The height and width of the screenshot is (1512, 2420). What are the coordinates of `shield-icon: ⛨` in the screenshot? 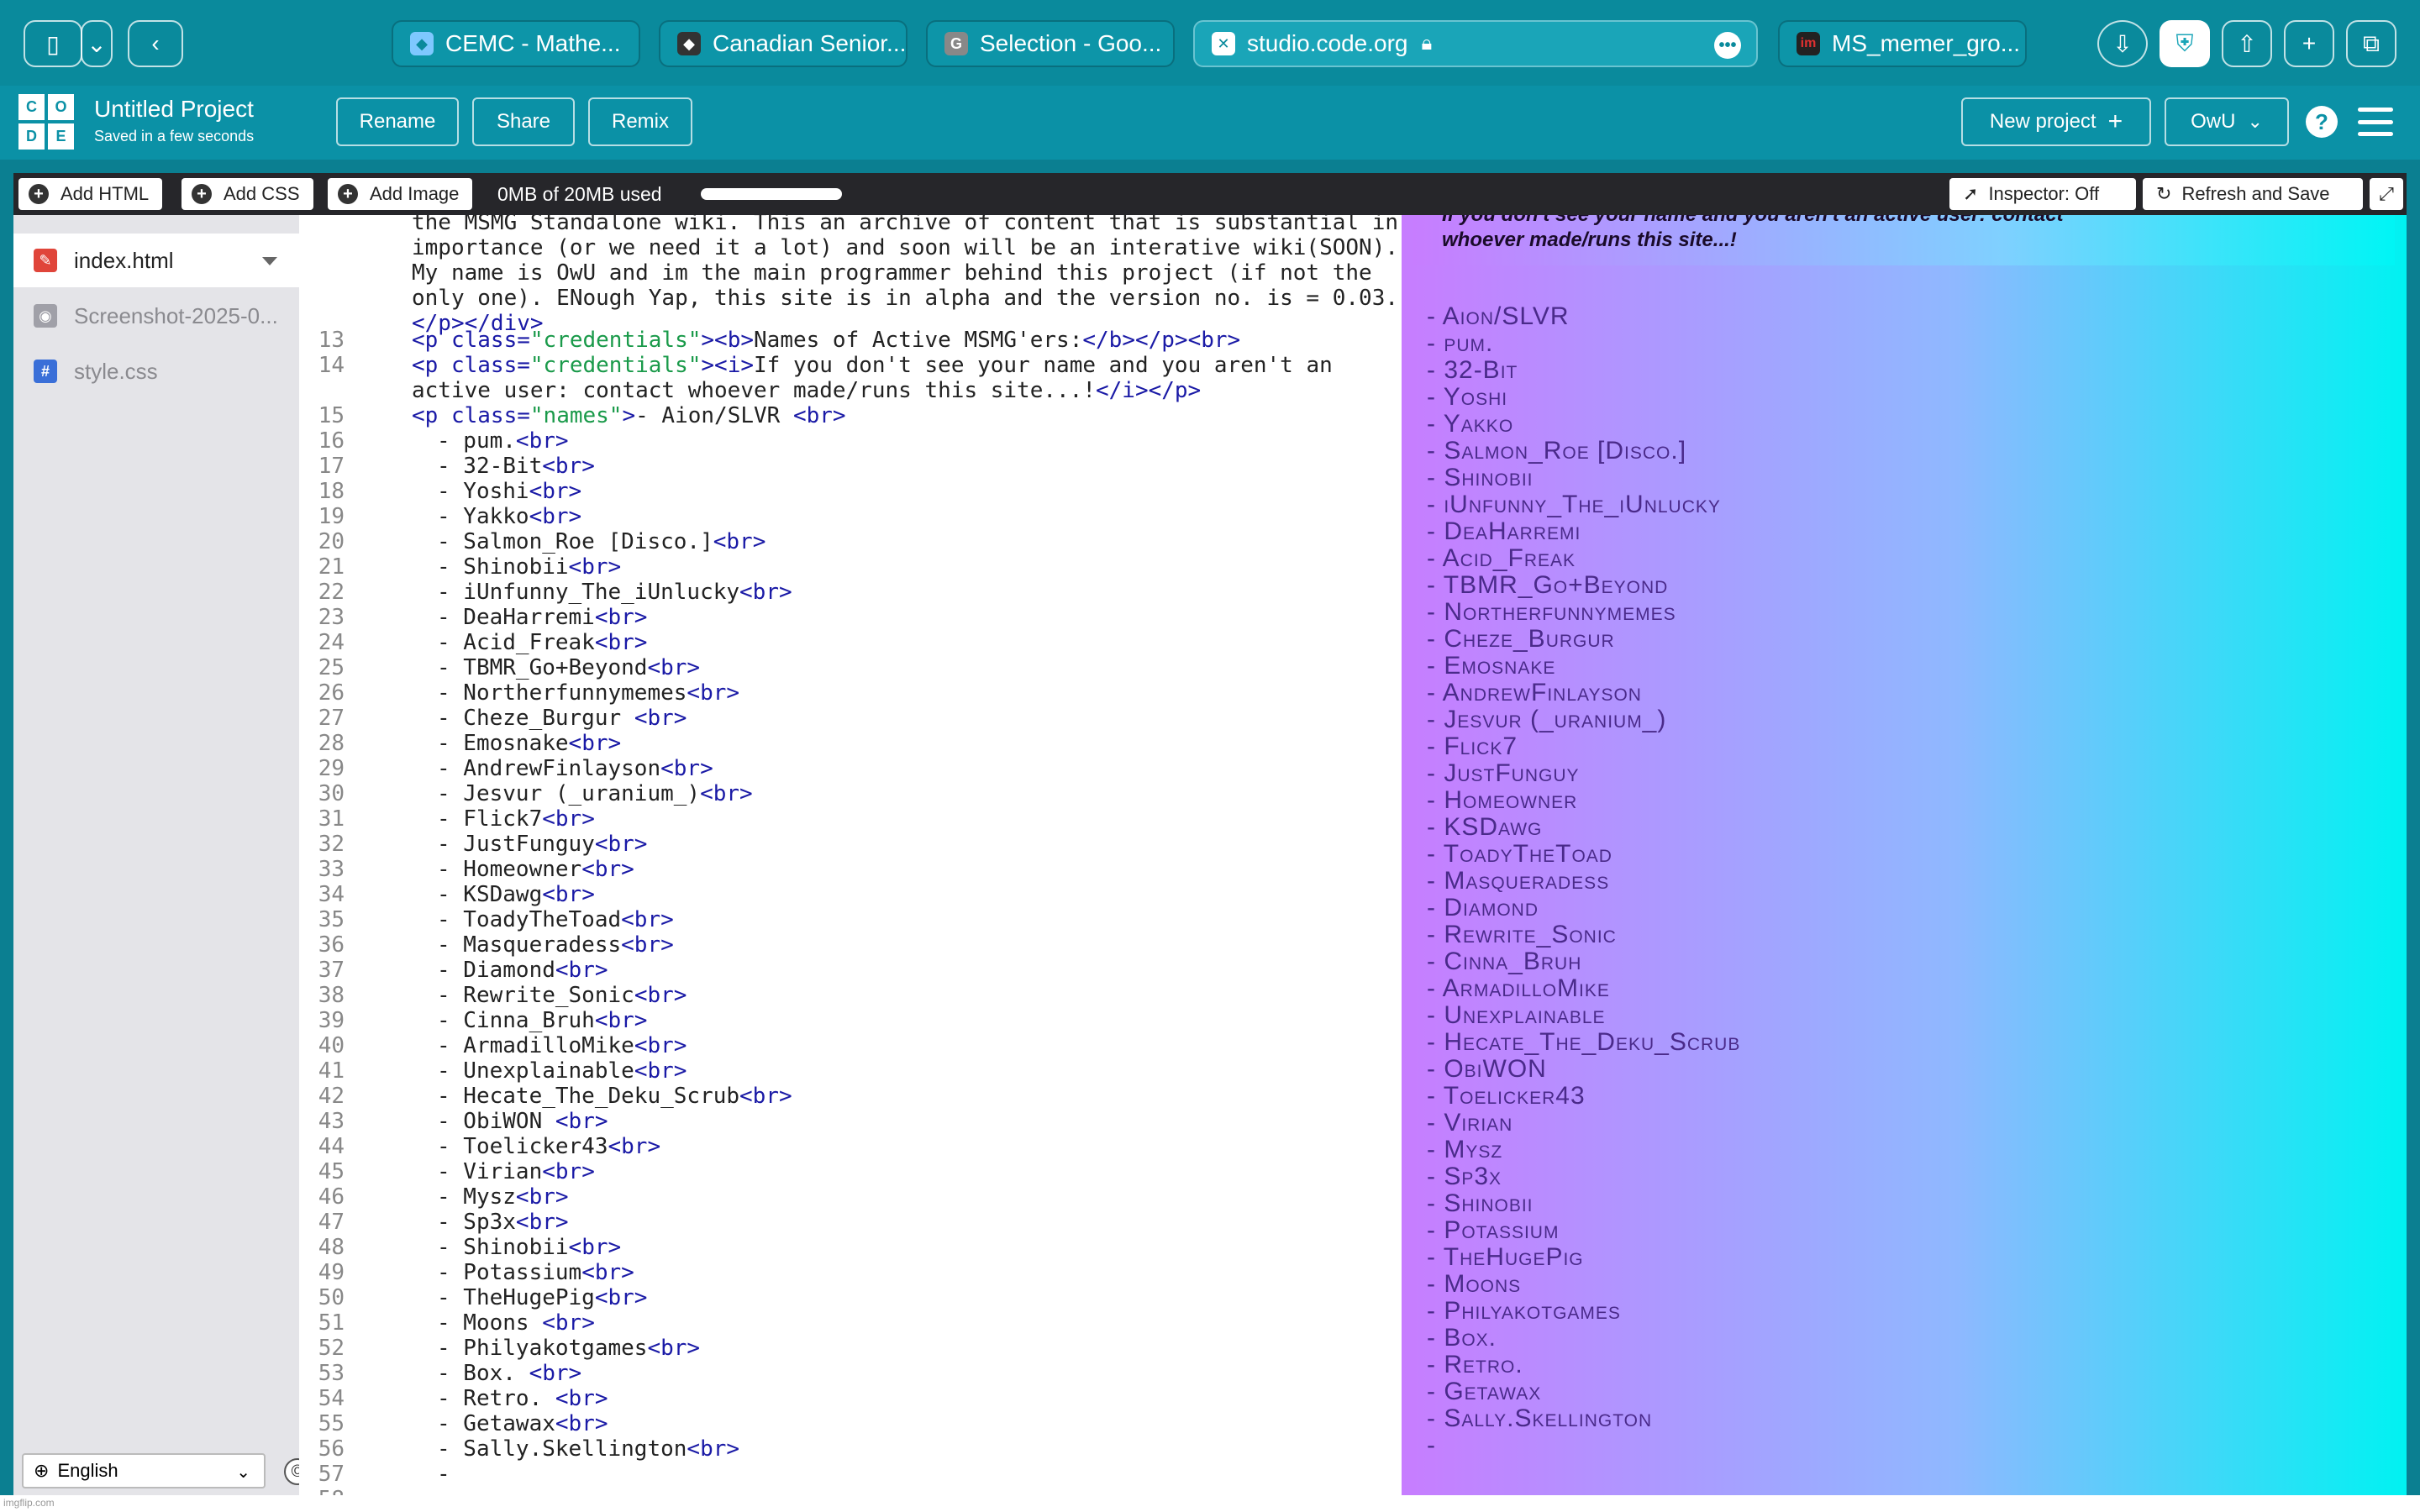 It's located at (2184, 42).